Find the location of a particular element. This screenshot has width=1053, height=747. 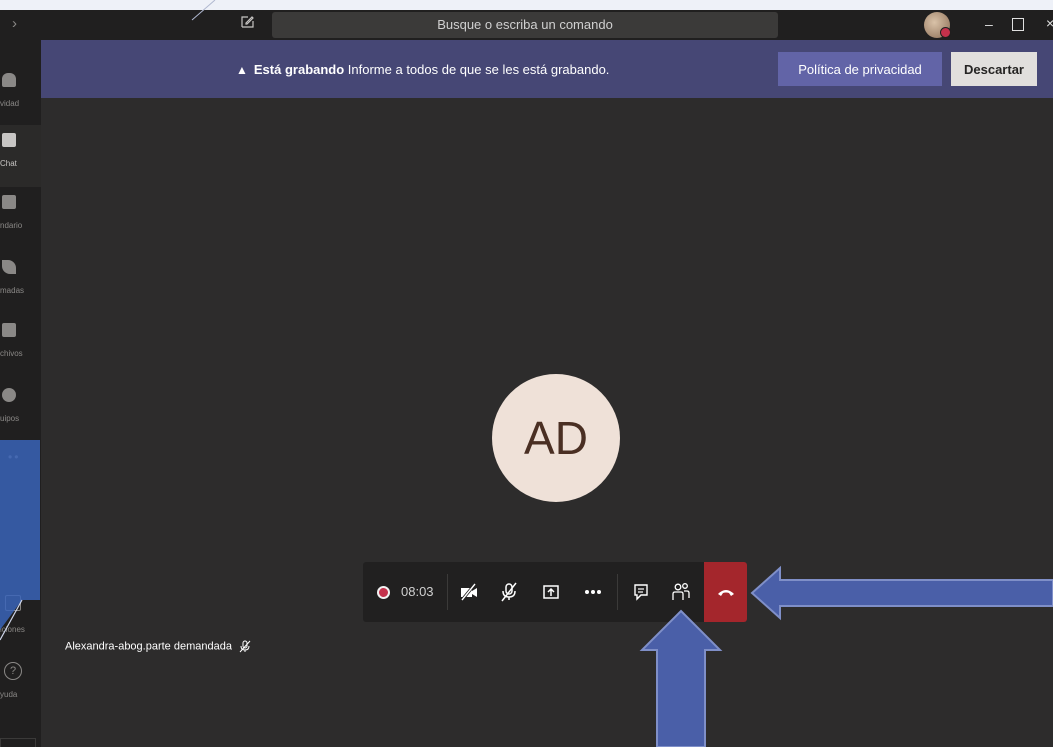

search-input: Busque o escriba un comando is located at coordinates (525, 25).